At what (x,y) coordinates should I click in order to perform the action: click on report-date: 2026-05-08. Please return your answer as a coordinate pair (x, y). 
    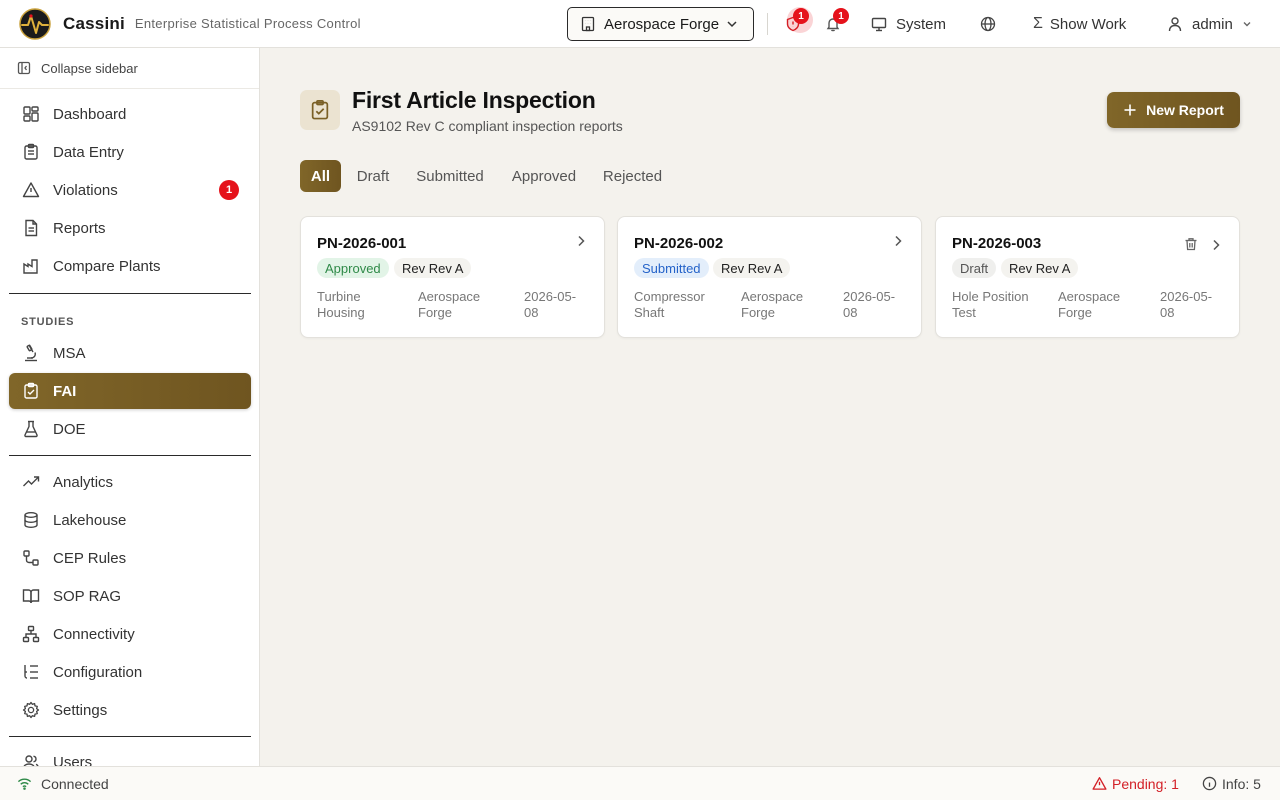
    Looking at the image, I should click on (550, 304).